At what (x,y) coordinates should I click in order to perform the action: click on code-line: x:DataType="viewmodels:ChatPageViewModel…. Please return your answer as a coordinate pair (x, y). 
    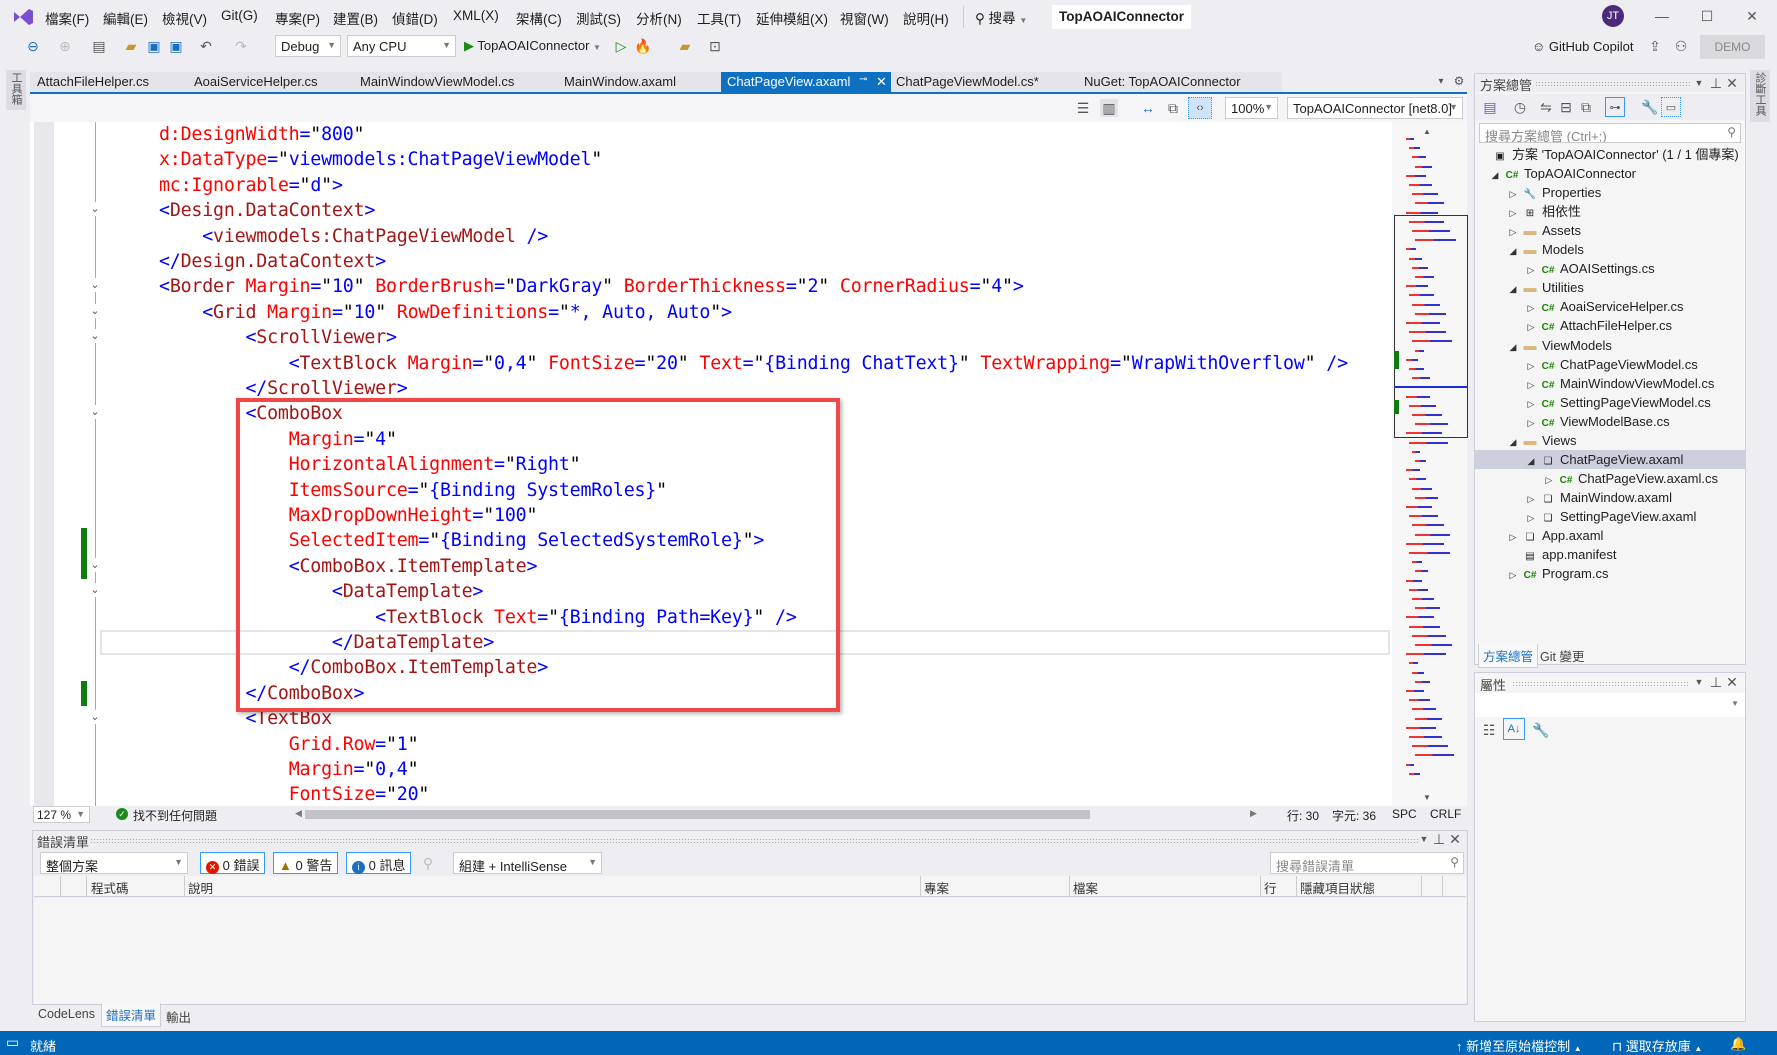
    Looking at the image, I should click on (380, 159).